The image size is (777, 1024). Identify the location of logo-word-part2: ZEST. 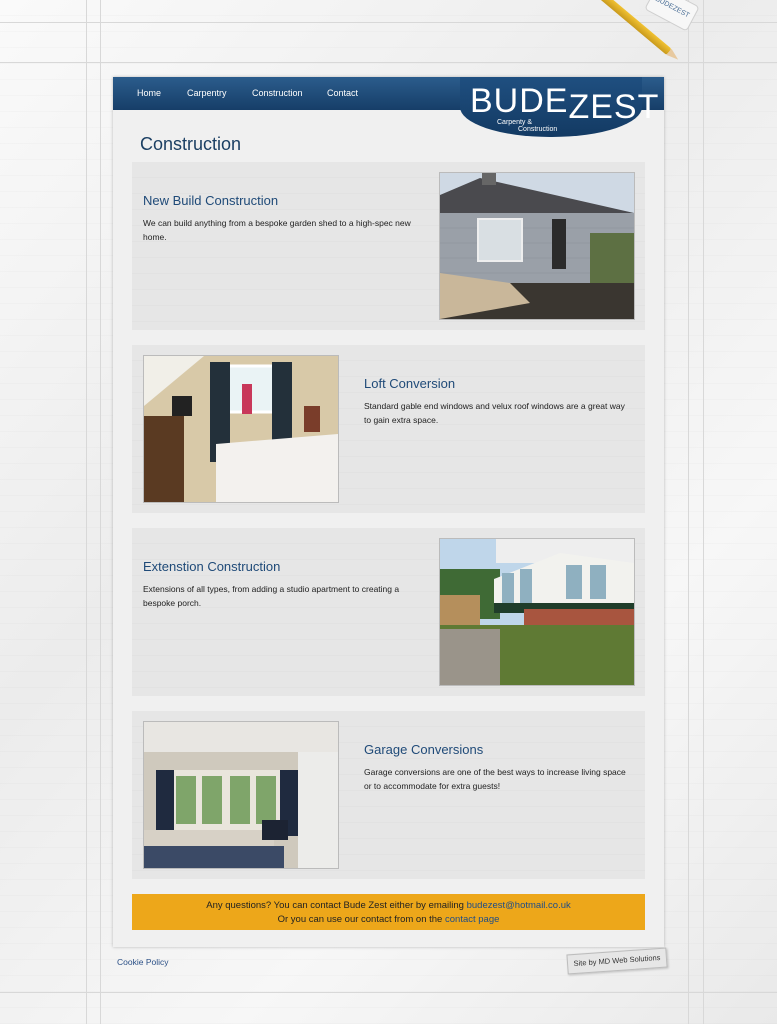
(614, 107).